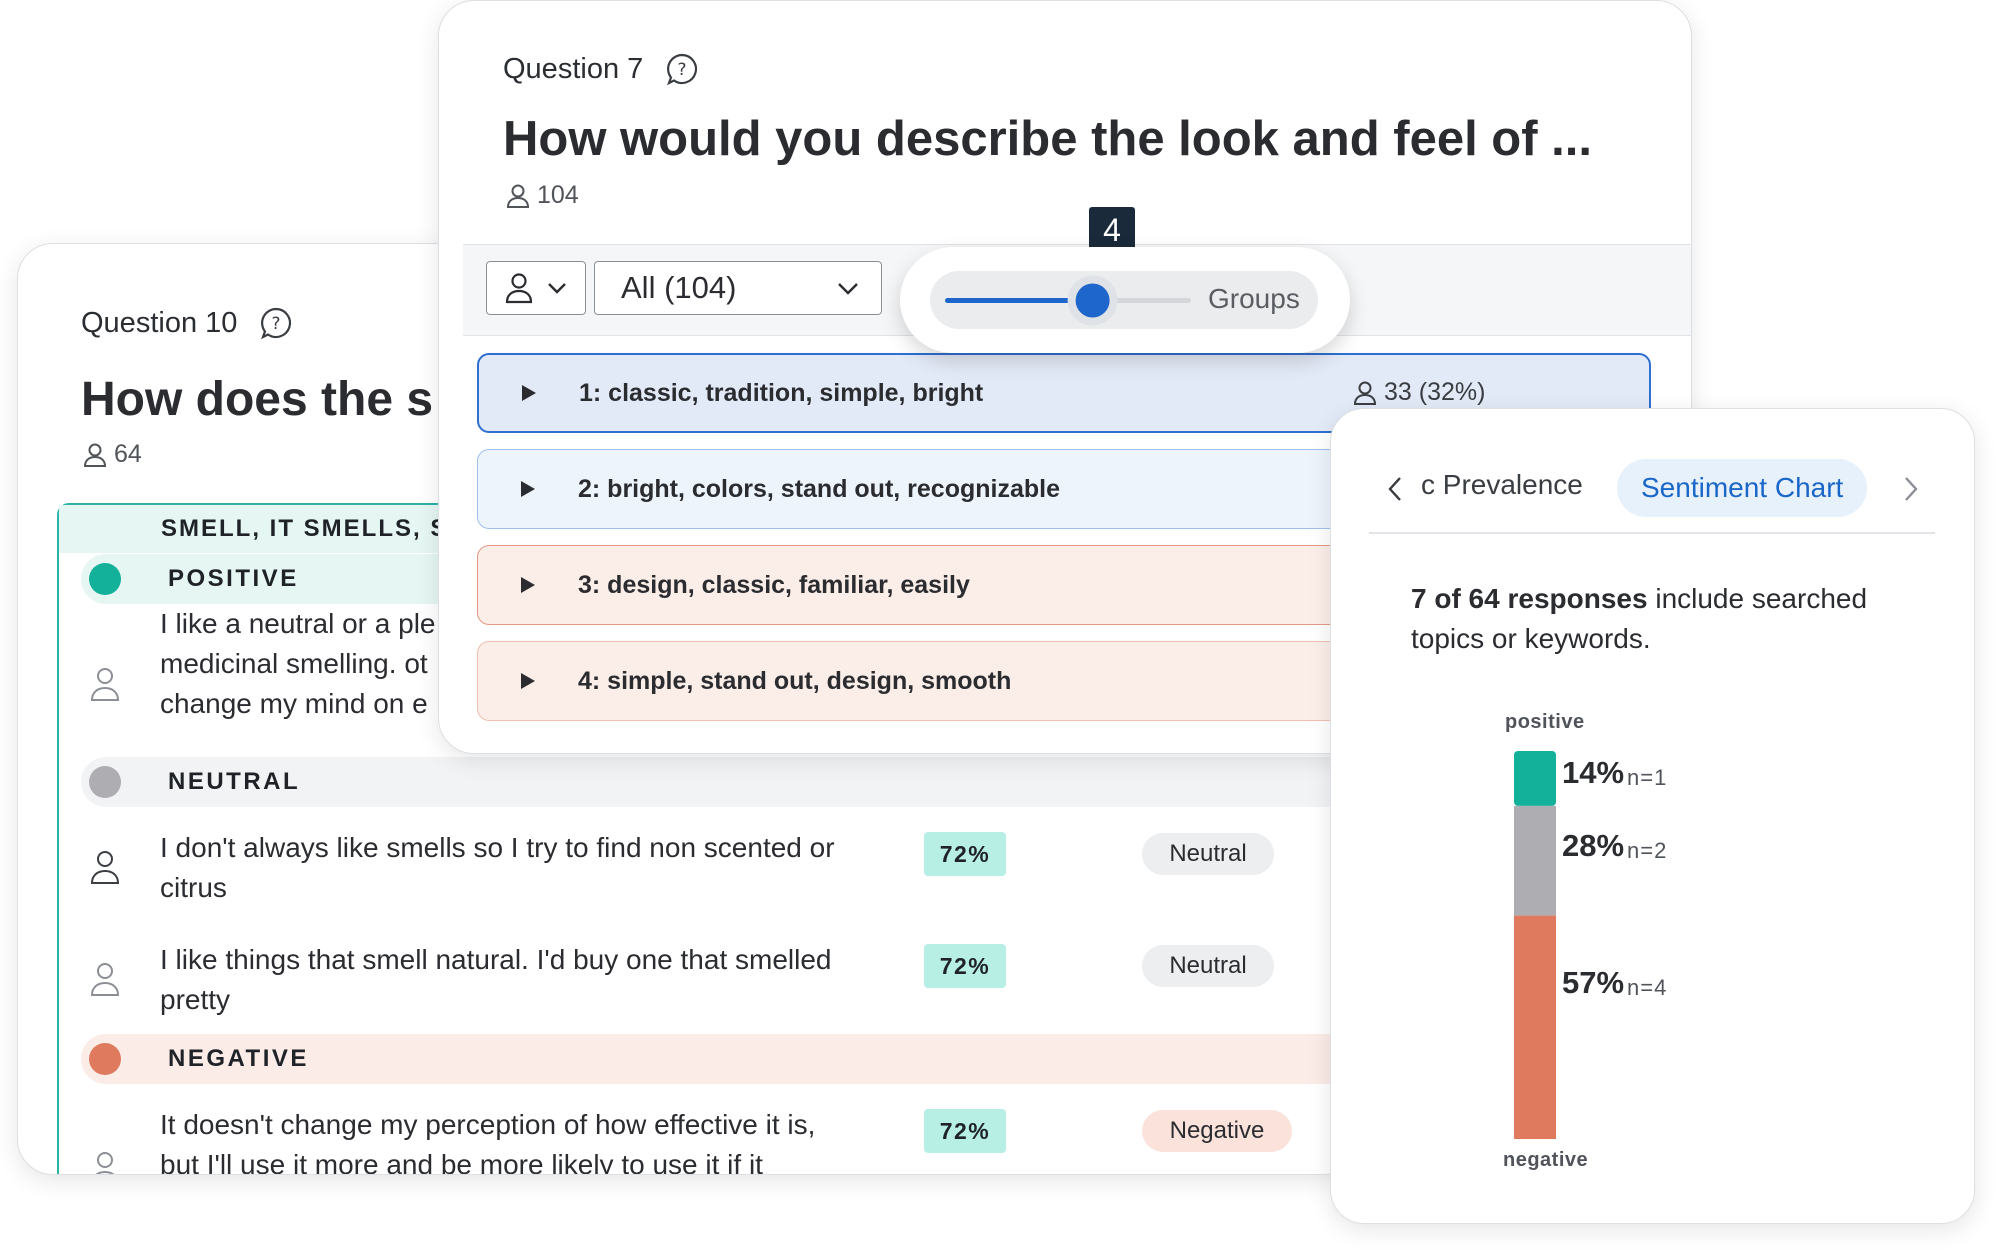 Image resolution: width=1996 pixels, height=1250 pixels. Describe the element at coordinates (1535, 860) in the screenshot. I see `bar-segment-neutral` at that location.